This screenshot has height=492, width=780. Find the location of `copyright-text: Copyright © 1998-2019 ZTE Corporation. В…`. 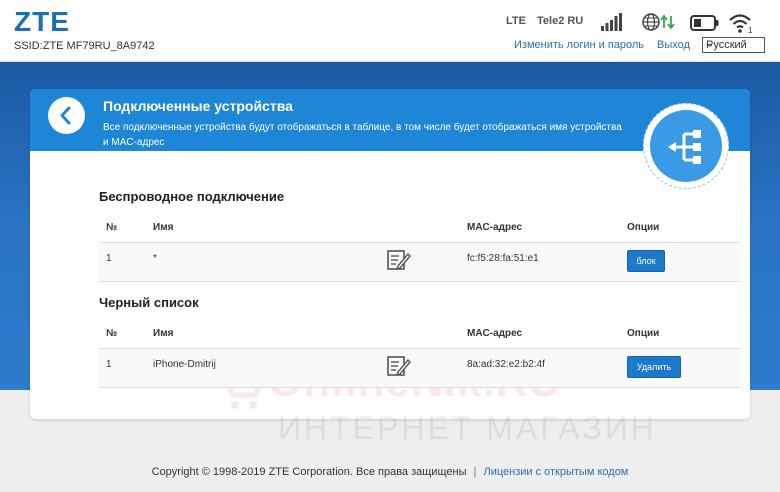

copyright-text: Copyright © 1998-2019 ZTE Corporation. В… is located at coordinates (309, 472).